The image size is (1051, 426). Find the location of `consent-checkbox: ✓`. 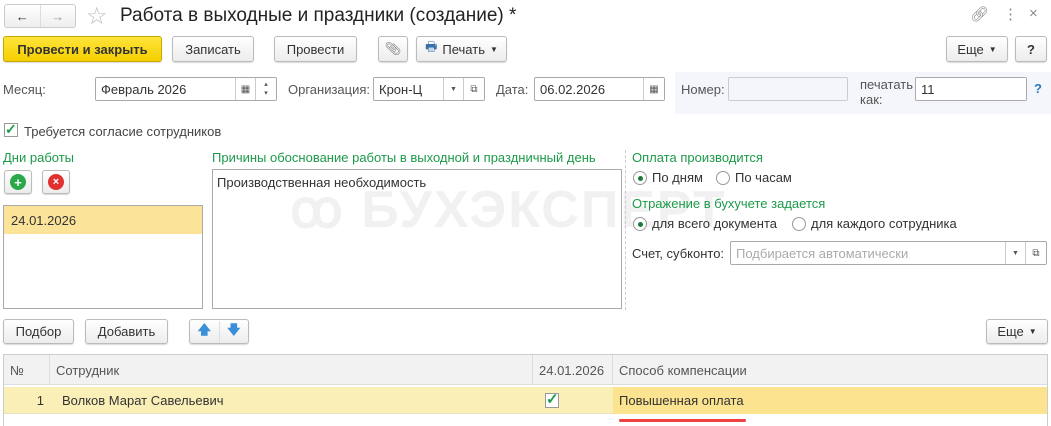

consent-checkbox: ✓ is located at coordinates (11, 129).